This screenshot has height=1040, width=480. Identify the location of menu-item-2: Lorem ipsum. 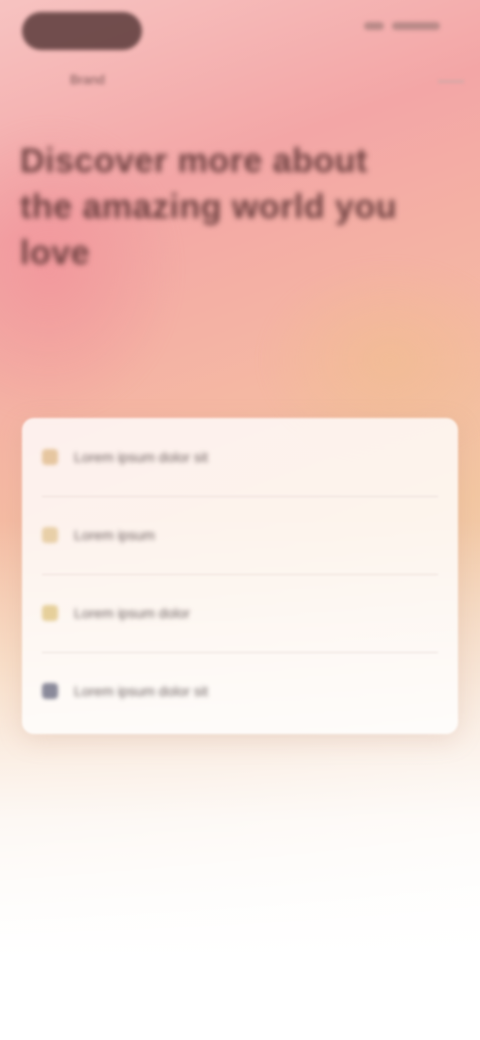
(240, 535).